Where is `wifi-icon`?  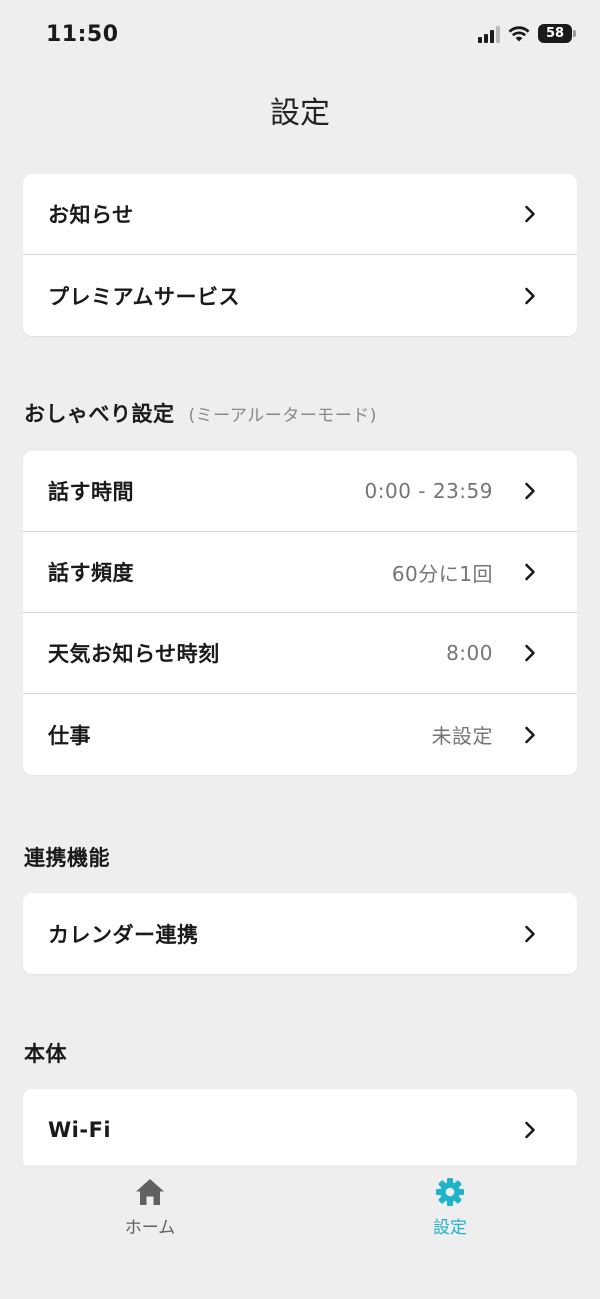
wifi-icon is located at coordinates (519, 34).